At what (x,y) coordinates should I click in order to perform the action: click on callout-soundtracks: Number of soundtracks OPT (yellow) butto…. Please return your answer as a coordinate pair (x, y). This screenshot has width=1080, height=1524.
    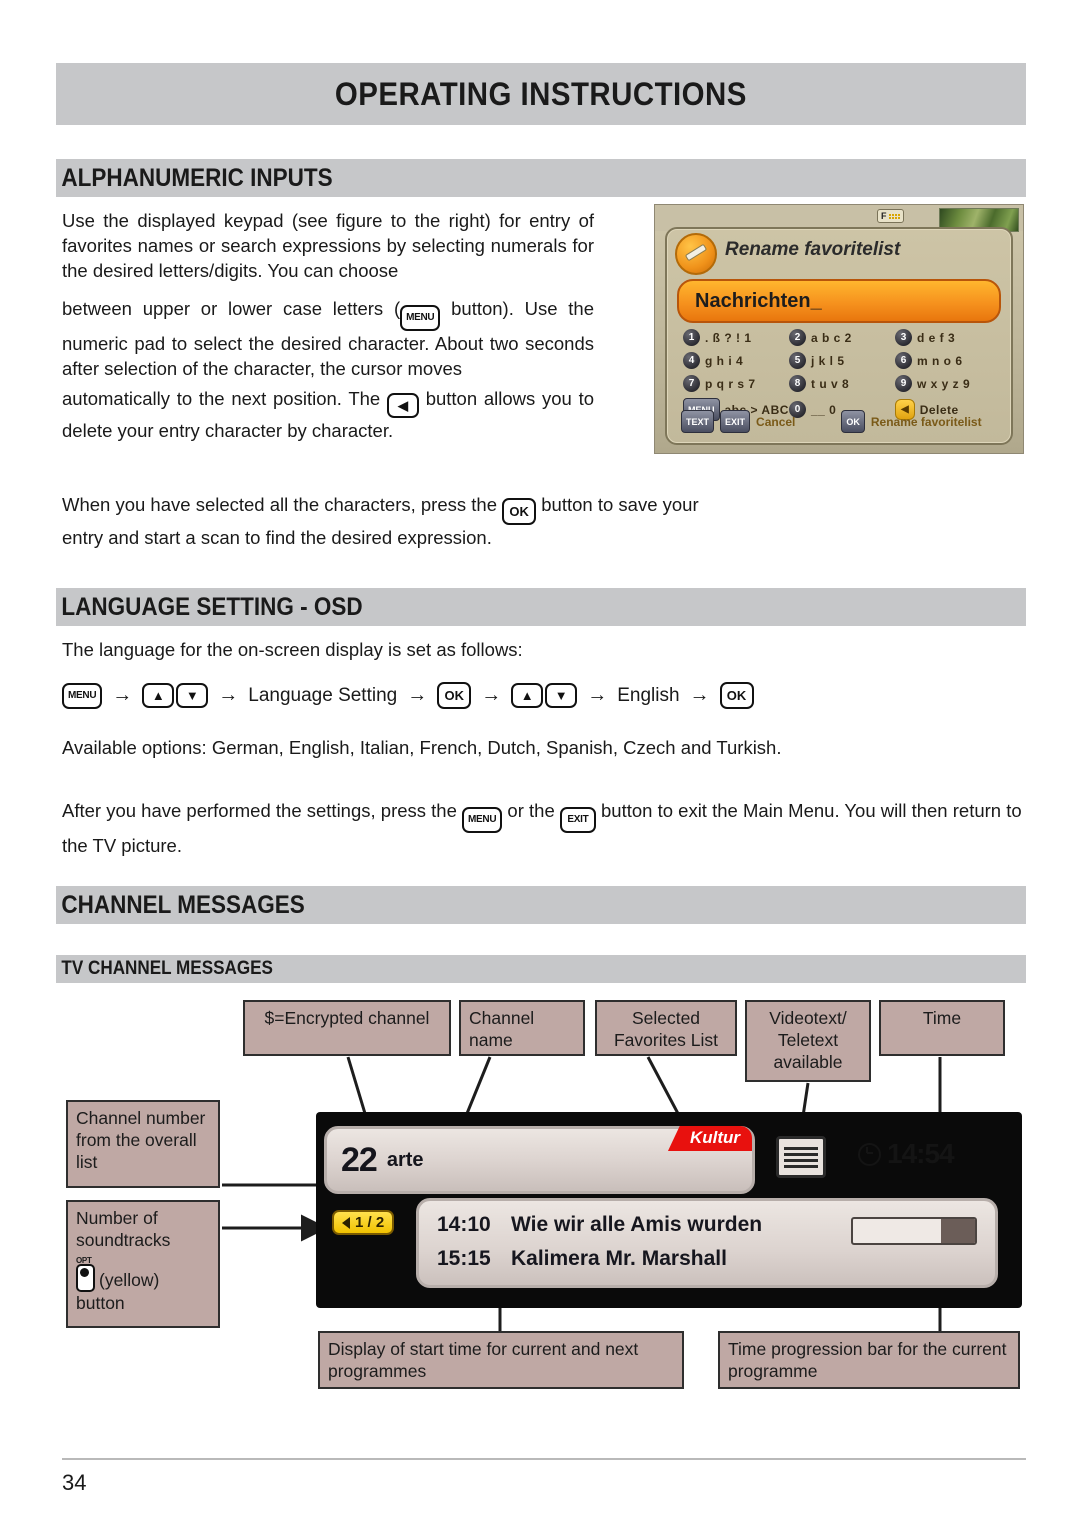
    Looking at the image, I should click on (143, 1264).